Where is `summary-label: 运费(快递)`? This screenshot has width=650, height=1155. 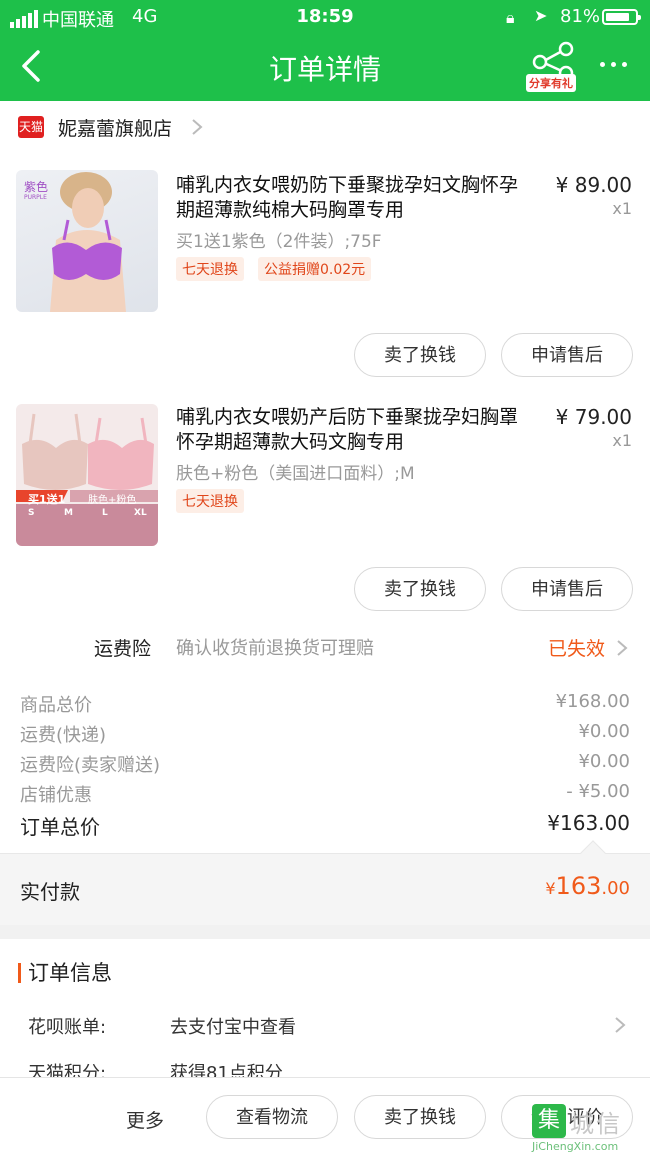 summary-label: 运费(快递) is located at coordinates (63, 735).